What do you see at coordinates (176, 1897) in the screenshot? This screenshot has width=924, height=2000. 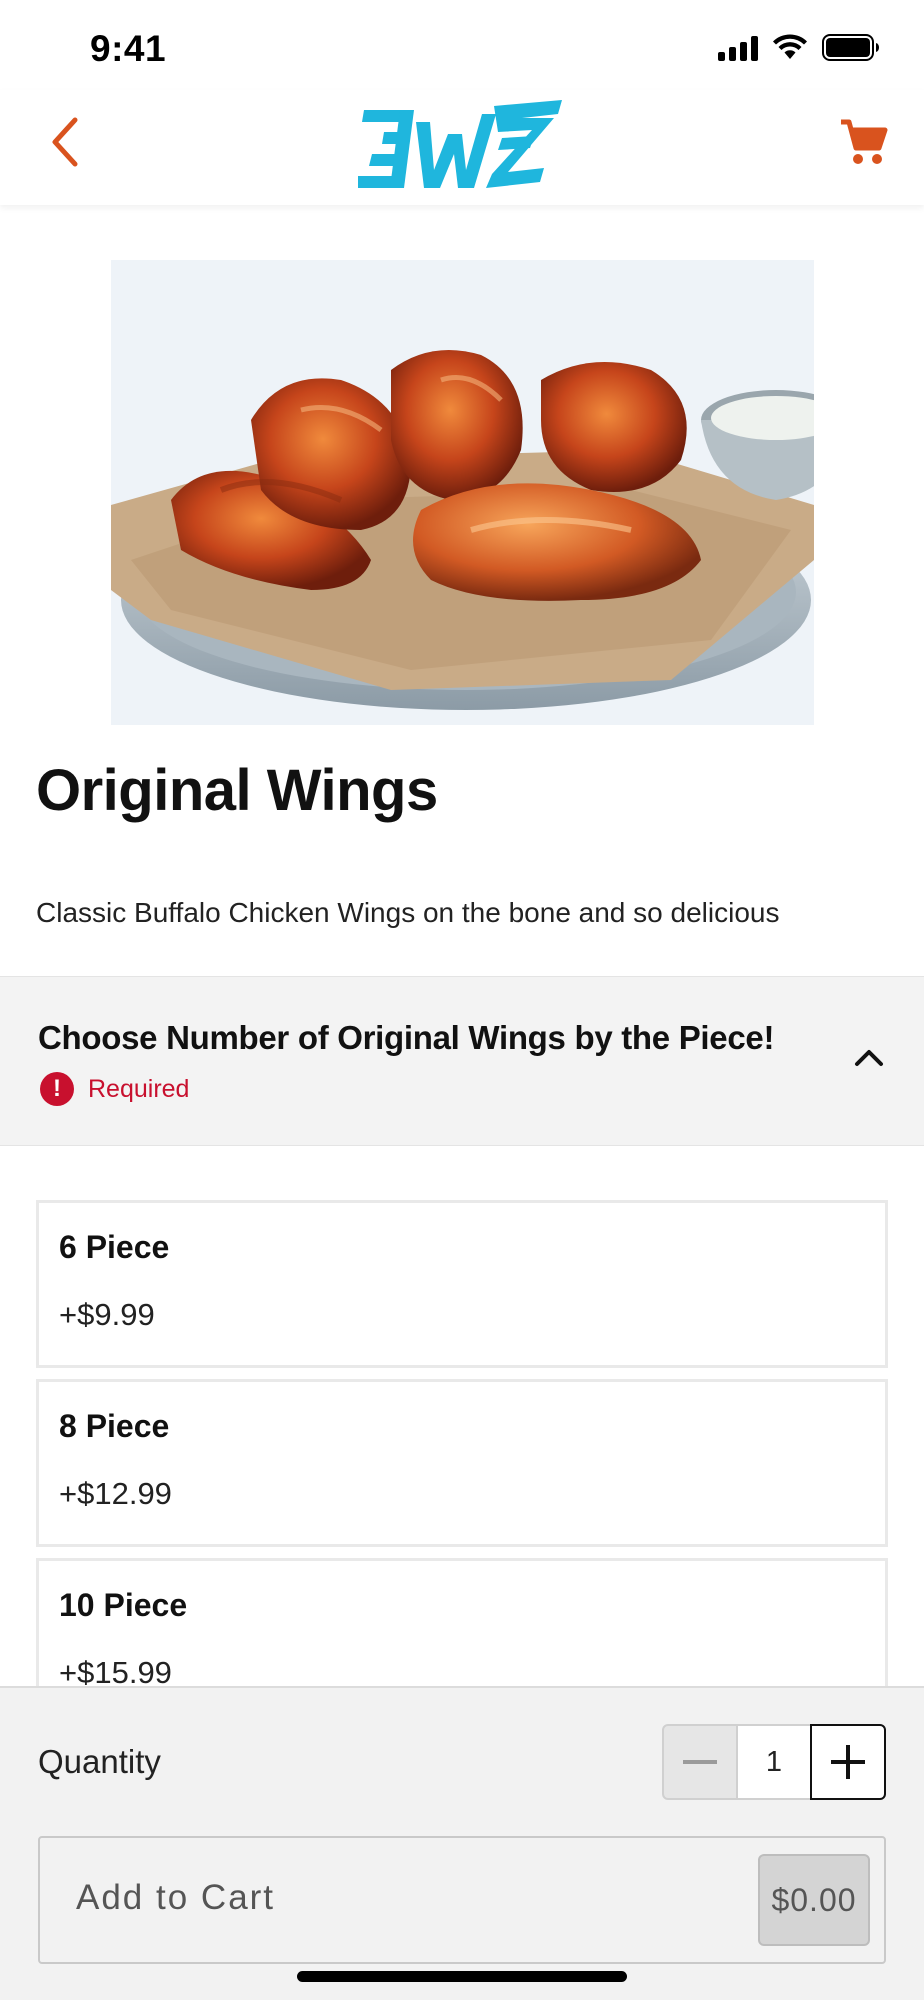 I see `add-to-cart-label: Add to Cart` at bounding box center [176, 1897].